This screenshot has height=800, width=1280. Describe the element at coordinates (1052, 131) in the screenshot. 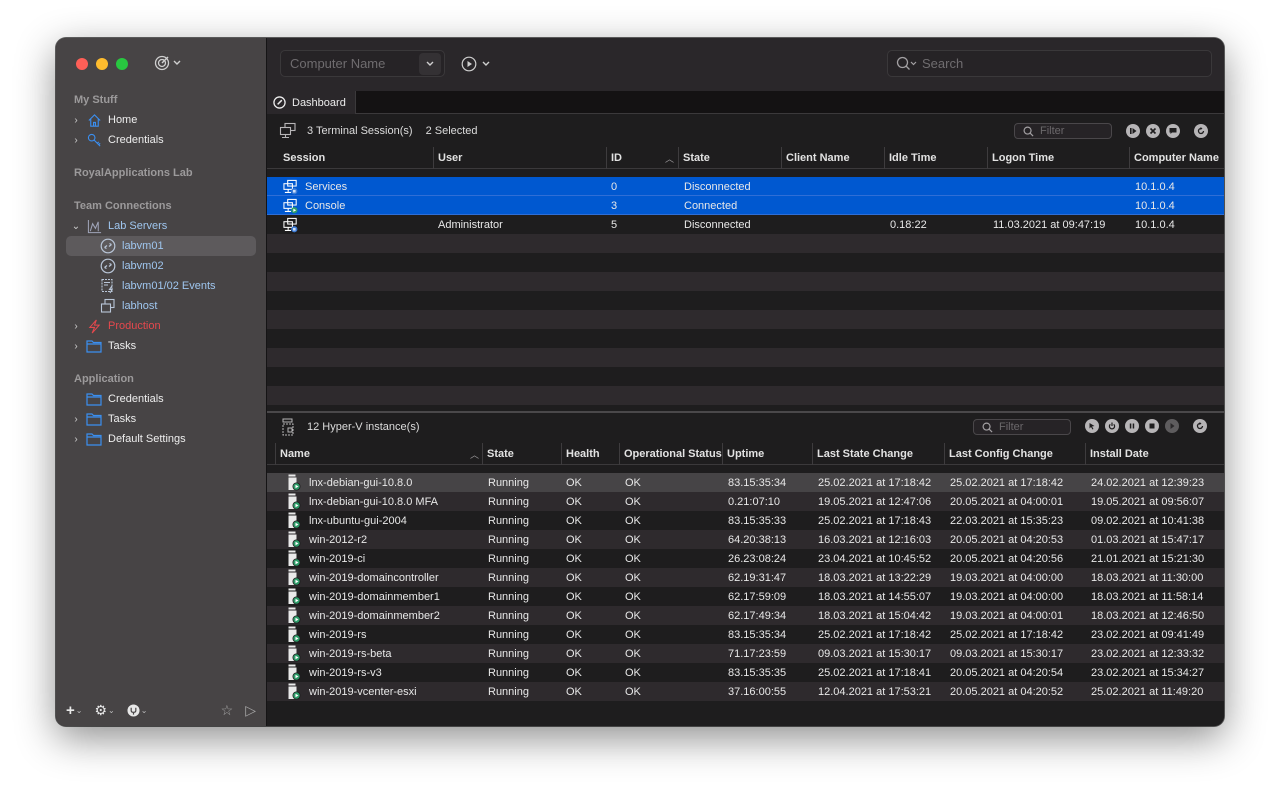

I see `sessions-filter-input: Filter` at that location.